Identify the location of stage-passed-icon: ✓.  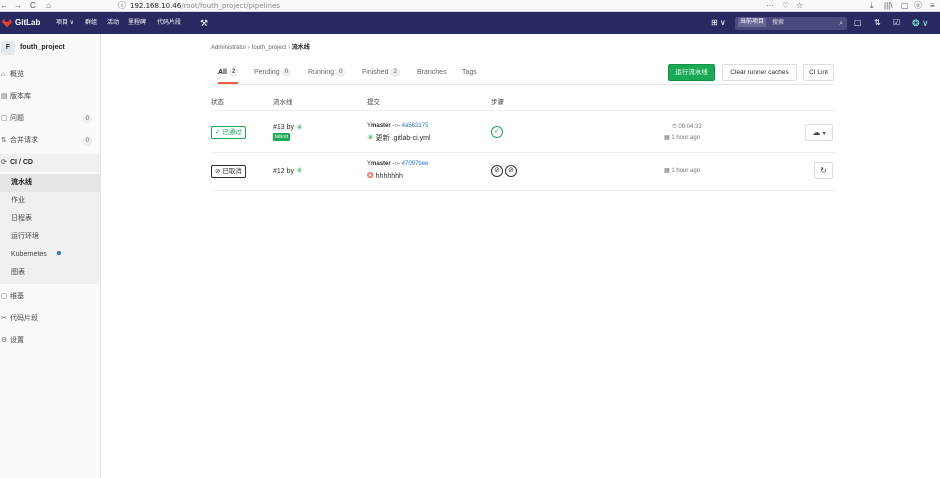
(497, 132).